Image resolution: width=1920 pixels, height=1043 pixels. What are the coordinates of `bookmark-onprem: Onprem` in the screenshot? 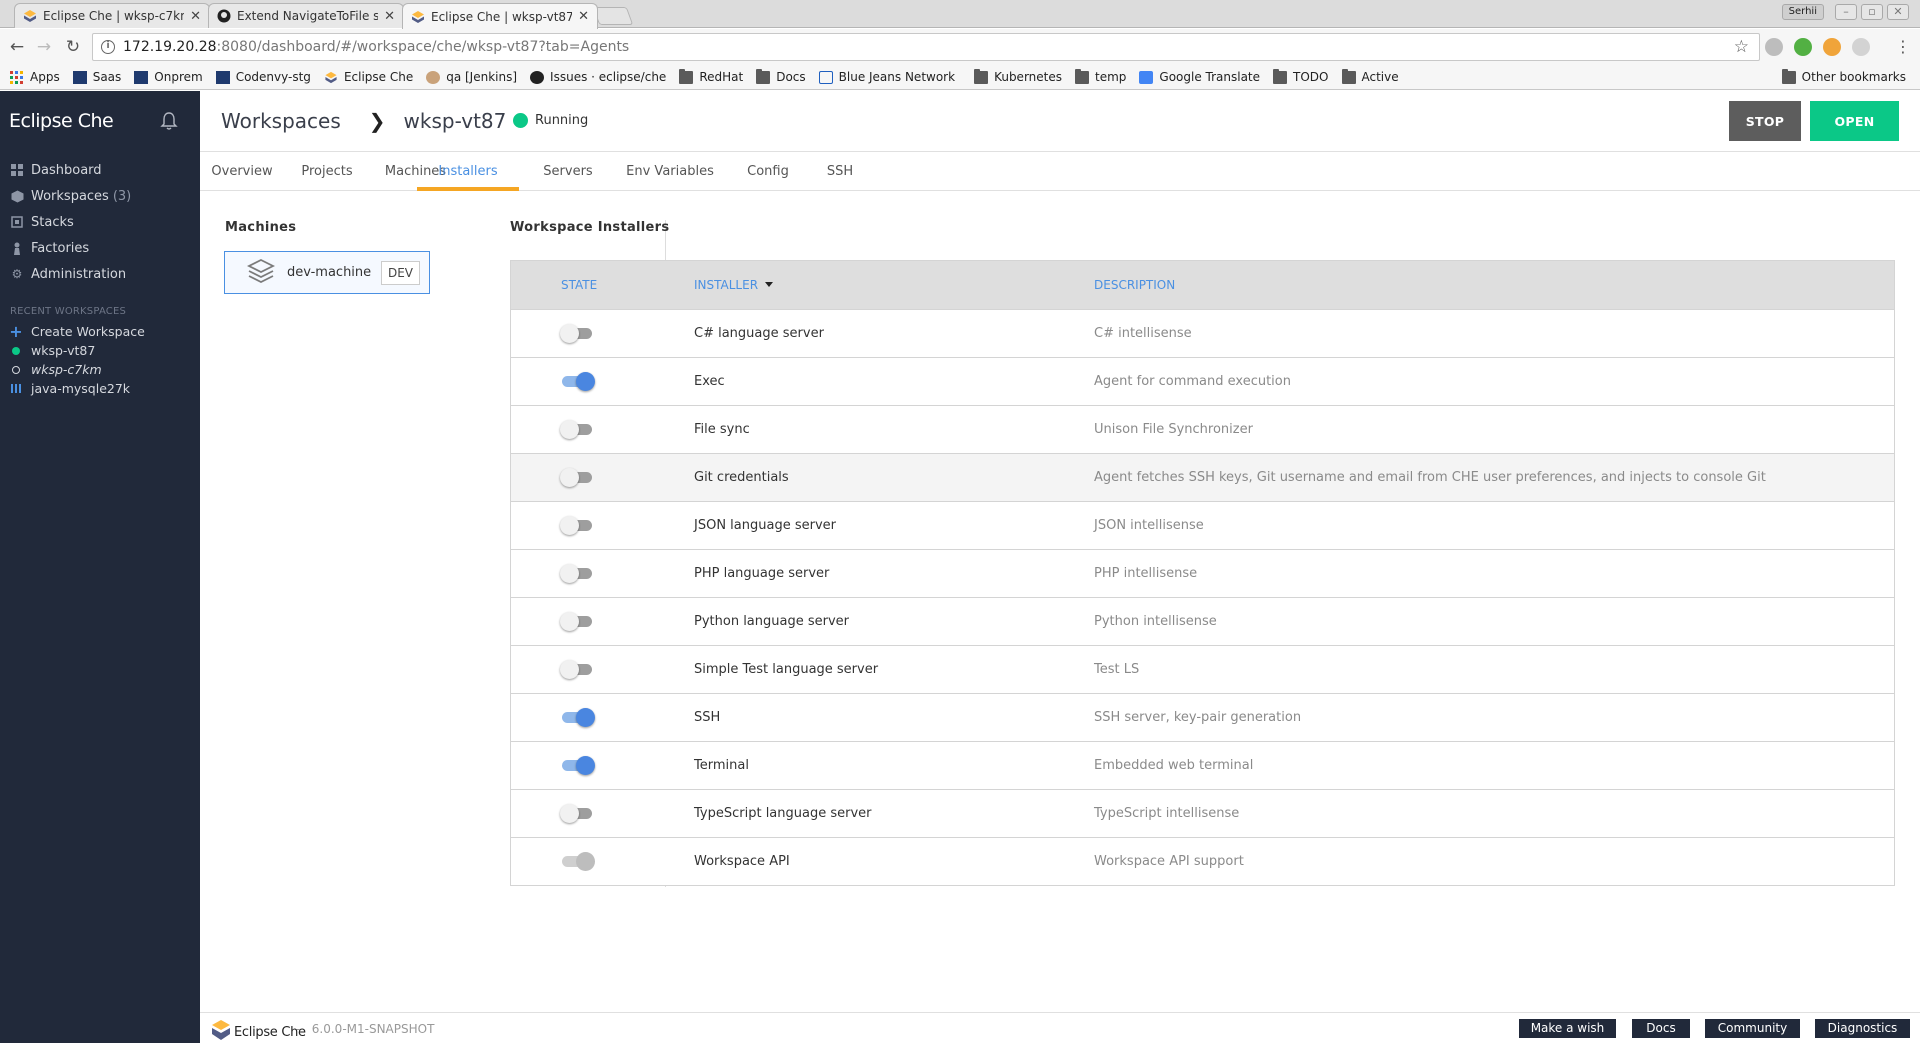 It's located at (168, 77).